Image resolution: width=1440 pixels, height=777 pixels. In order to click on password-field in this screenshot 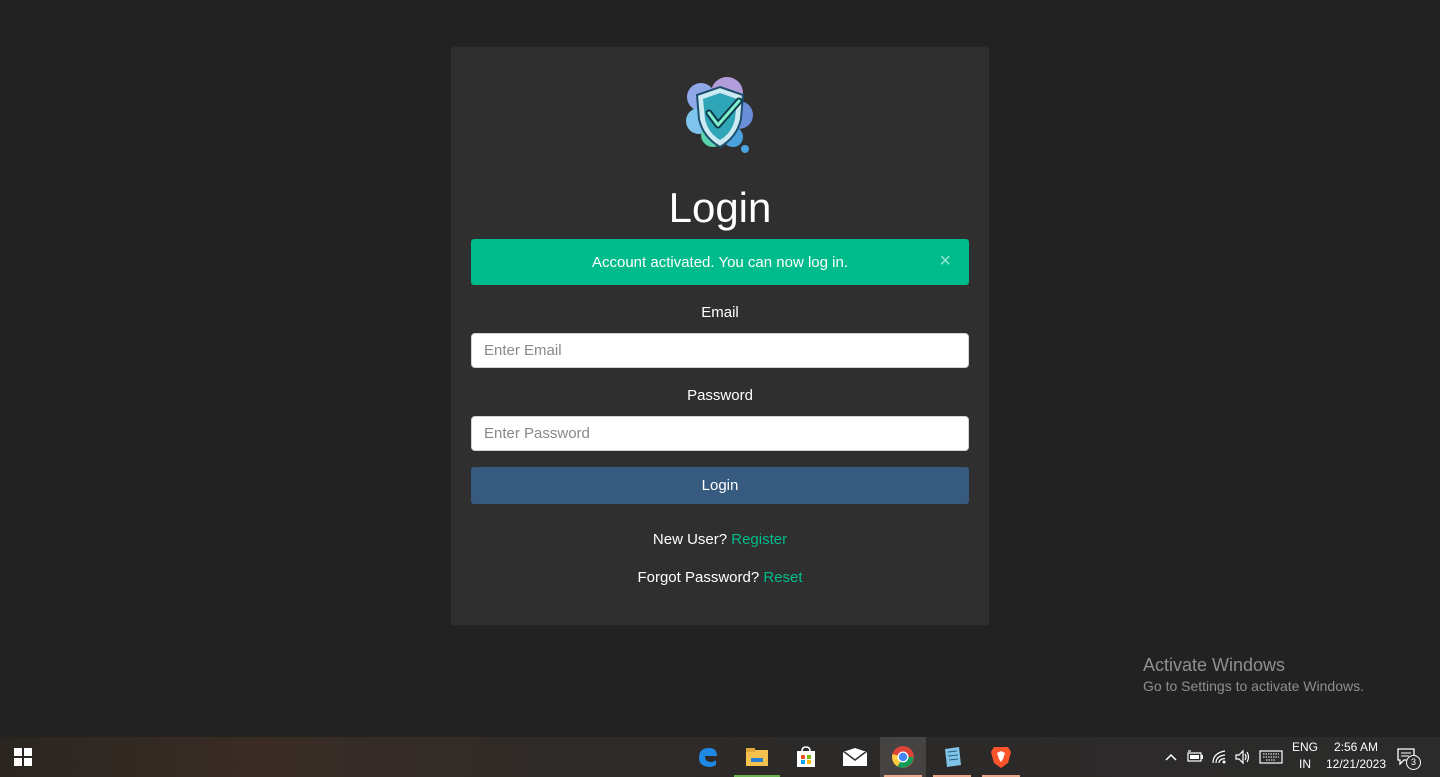, I will do `click(720, 433)`.